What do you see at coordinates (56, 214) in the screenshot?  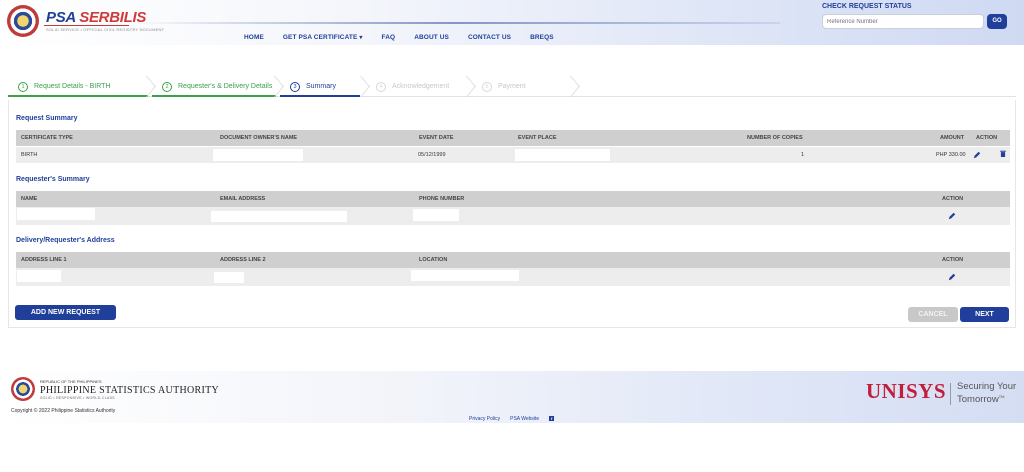 I see `redacted-requester-name` at bounding box center [56, 214].